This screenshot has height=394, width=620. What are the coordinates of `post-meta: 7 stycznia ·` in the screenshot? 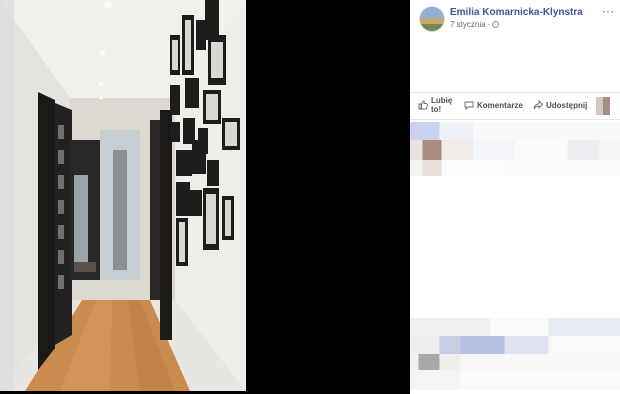 It's located at (475, 24).